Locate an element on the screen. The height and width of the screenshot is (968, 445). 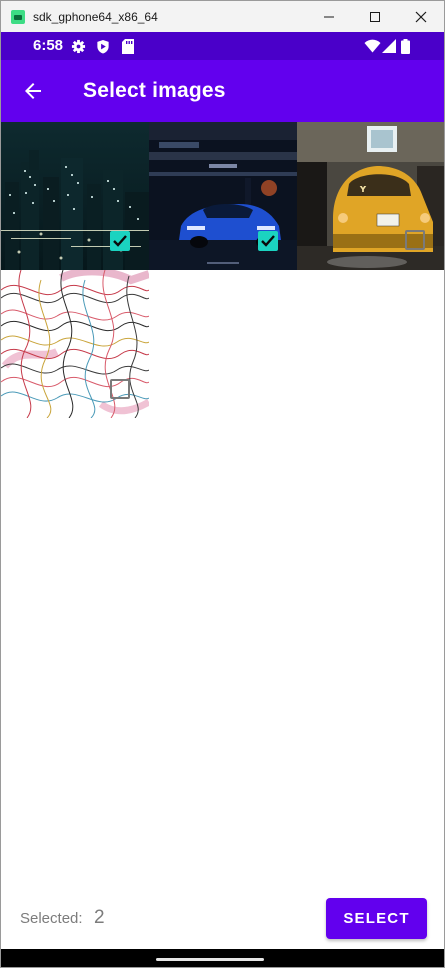
image-tile-city-night is located at coordinates (75, 196).